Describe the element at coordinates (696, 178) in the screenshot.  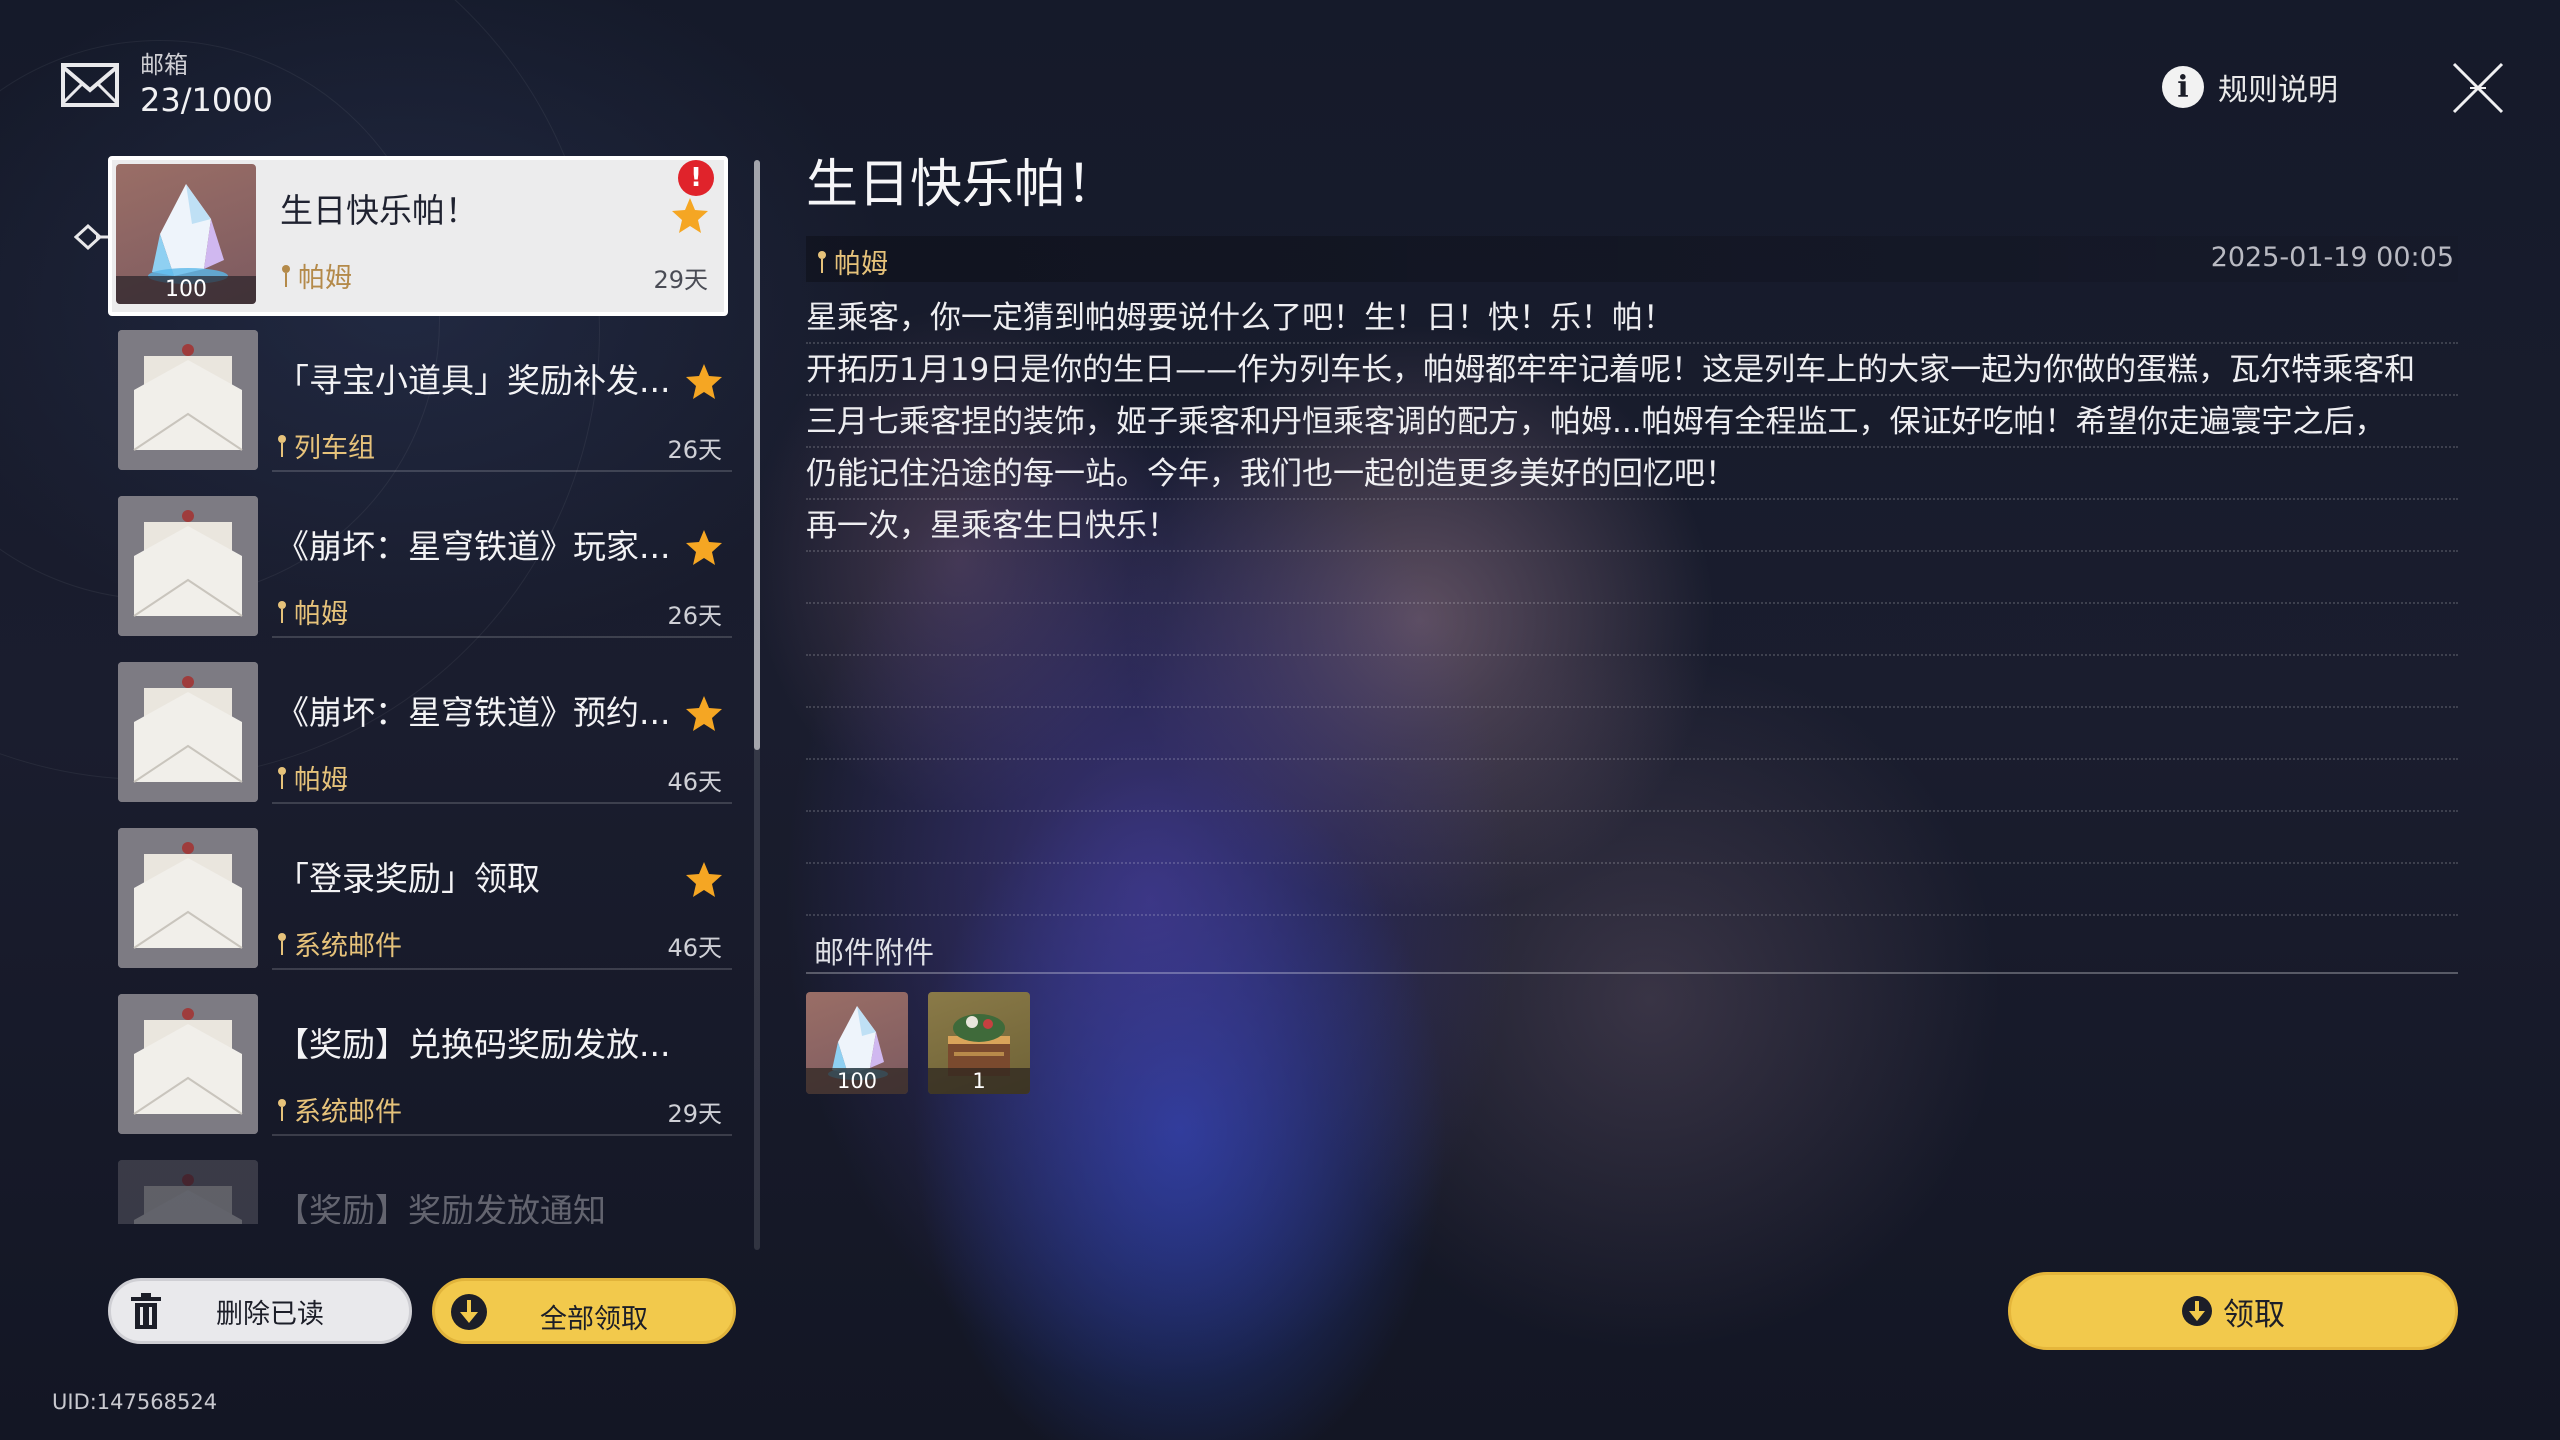
I see `alert-badge: !` at that location.